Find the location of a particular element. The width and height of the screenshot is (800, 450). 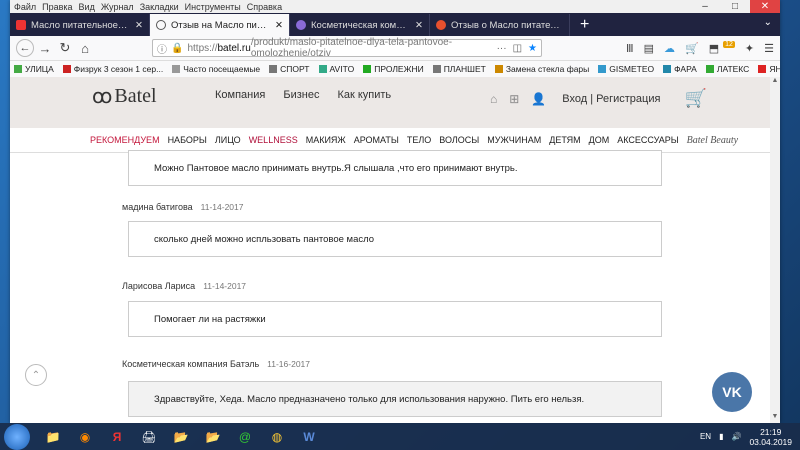

forward-button: → is located at coordinates (45, 48).